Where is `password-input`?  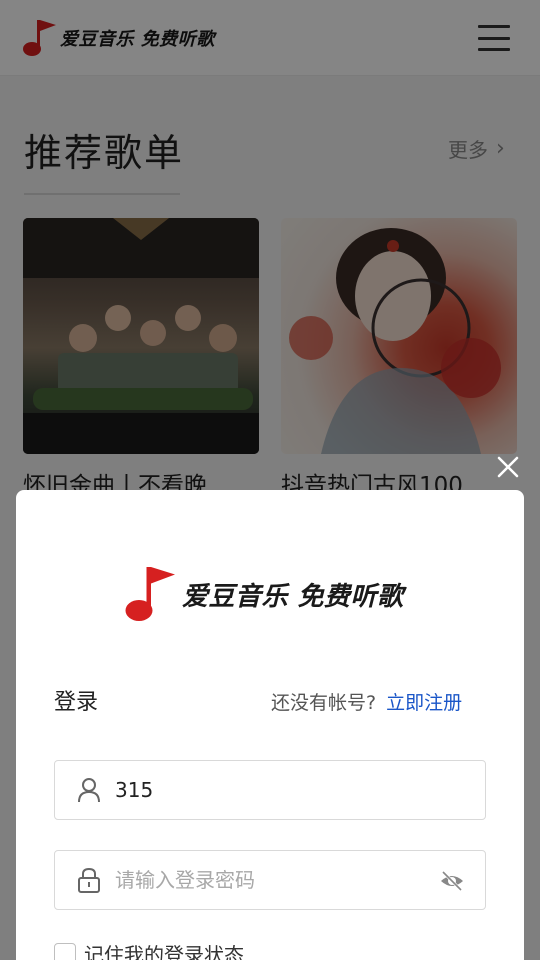
password-input is located at coordinates (265, 880).